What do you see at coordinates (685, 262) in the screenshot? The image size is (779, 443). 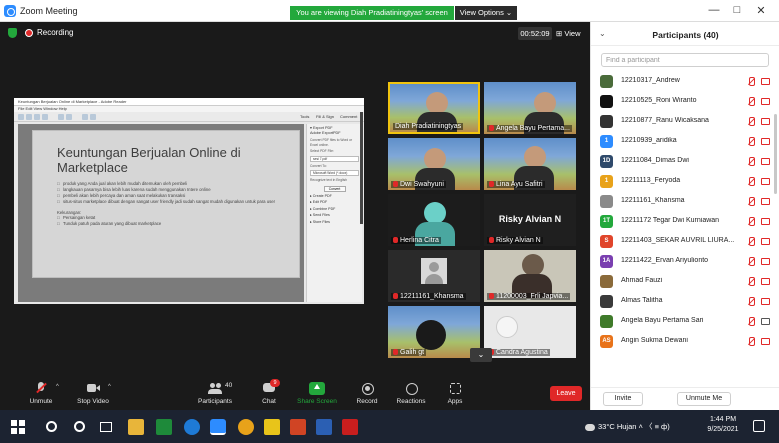 I see `participant-row: 1A 12211422_Ervan Ariyulionto` at bounding box center [685, 262].